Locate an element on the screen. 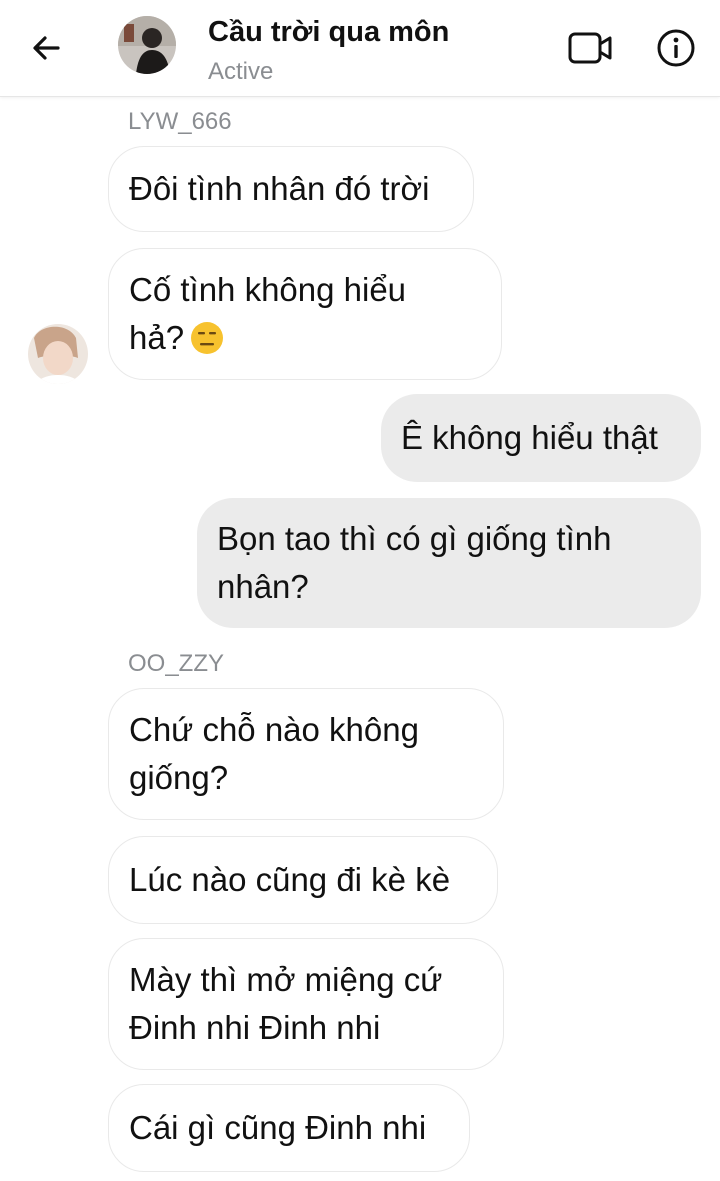 The height and width of the screenshot is (1181, 720). video-call-icon is located at coordinates (590, 48).